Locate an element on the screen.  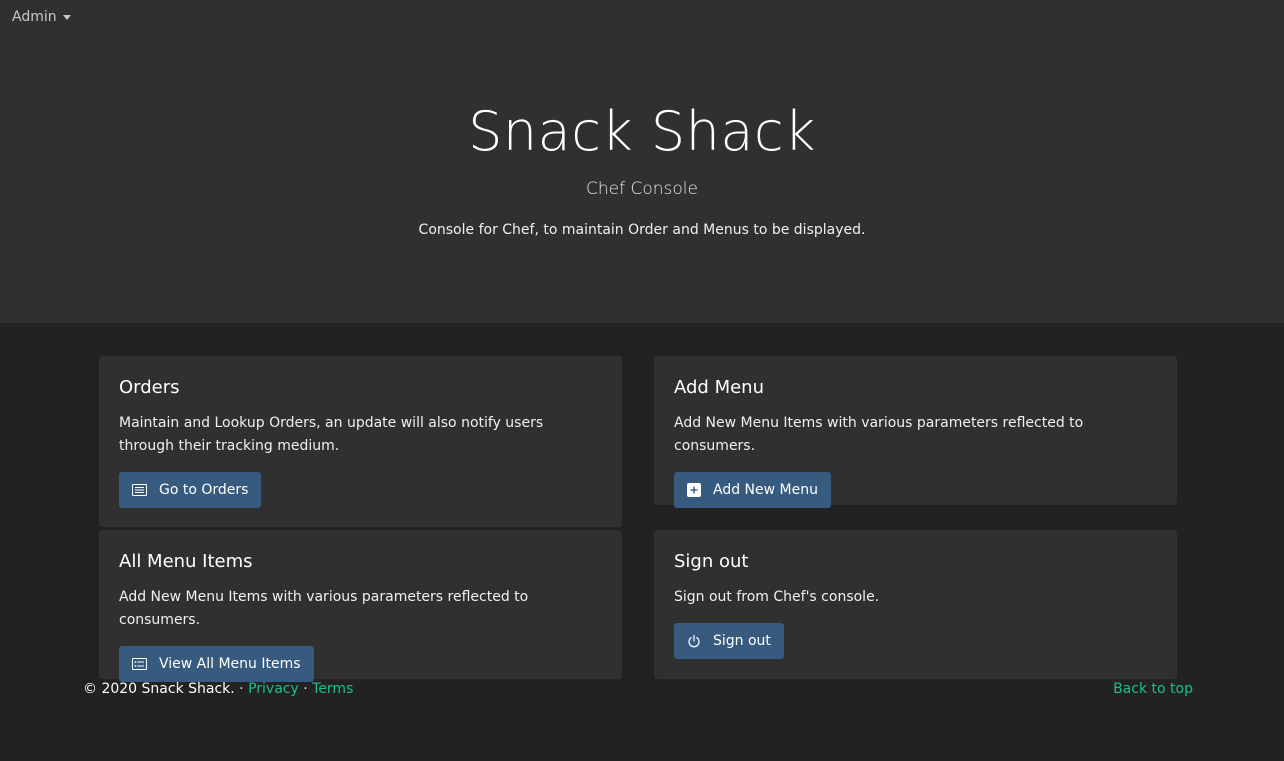
sign-out-button: Sign out is located at coordinates (729, 641).